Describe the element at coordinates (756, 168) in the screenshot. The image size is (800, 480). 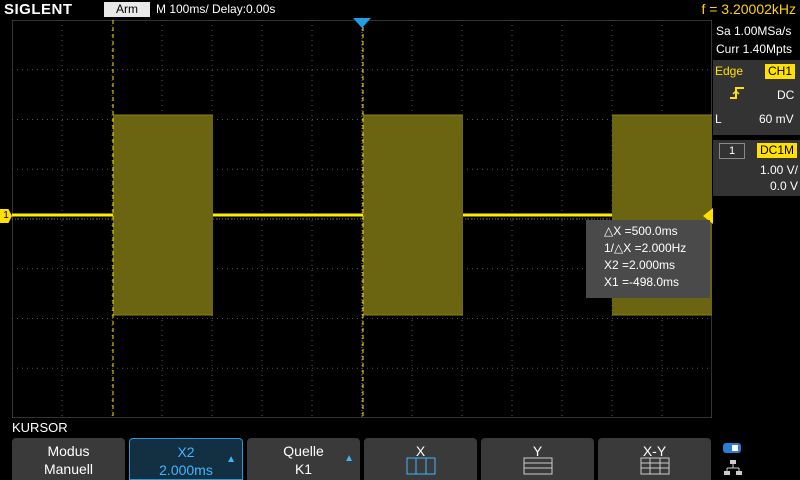
I see `channel-panel: 1 DC1M 1.00 V/ 0.0 V` at that location.